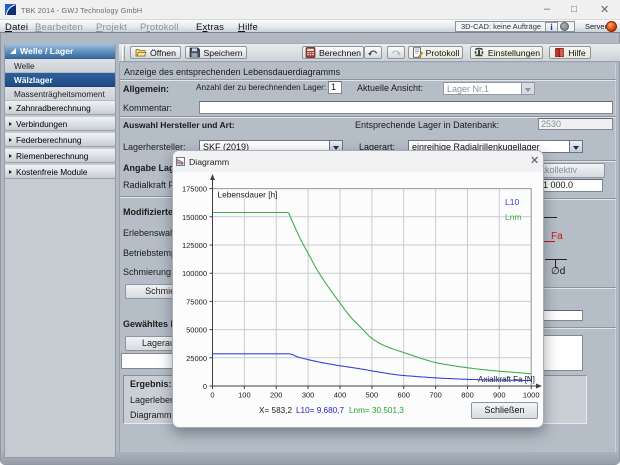 This screenshot has width=620, height=465. What do you see at coordinates (372, 395) in the screenshot?
I see `svg-text: 500` at bounding box center [372, 395].